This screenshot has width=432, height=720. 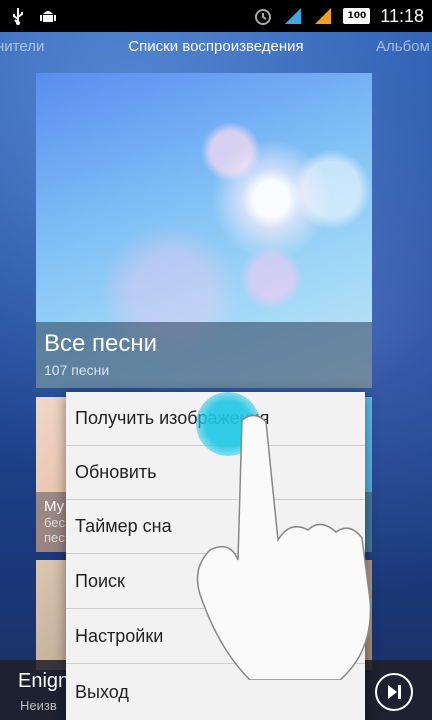 What do you see at coordinates (77, 370) in the screenshot?
I see `playlist-count: 107 песни` at bounding box center [77, 370].